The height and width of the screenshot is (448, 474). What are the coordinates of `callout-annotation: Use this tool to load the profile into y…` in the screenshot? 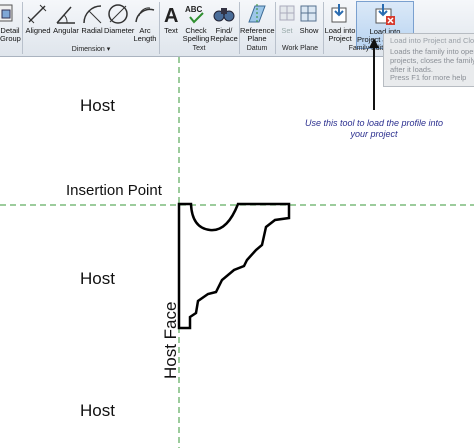 It's located at (374, 128).